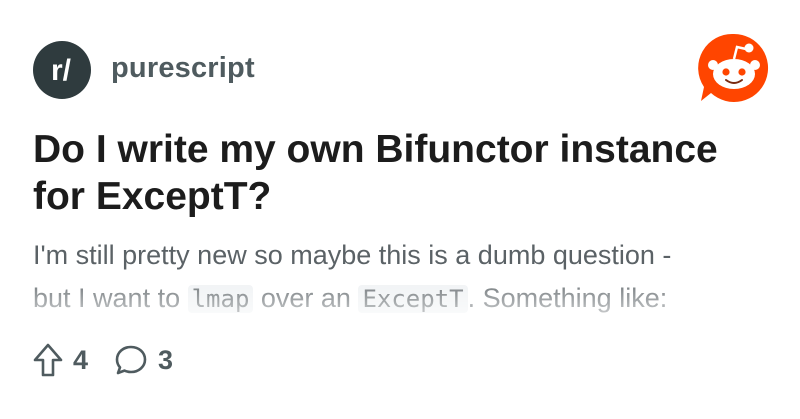  Describe the element at coordinates (220, 299) in the screenshot. I see `inline-code: lmap` at that location.